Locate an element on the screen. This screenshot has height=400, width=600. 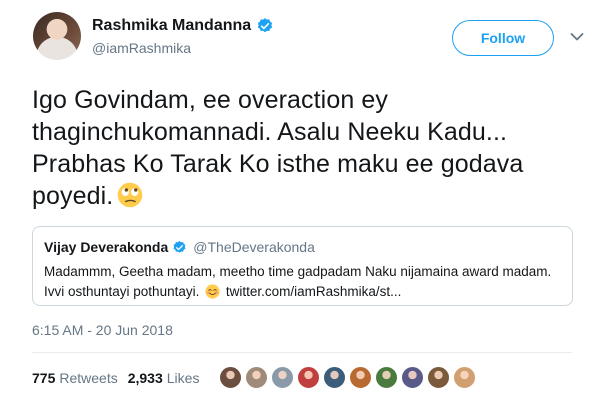
quoted-text-segment: Ivvi osthuntayi pothuntayi. is located at coordinates (122, 291).